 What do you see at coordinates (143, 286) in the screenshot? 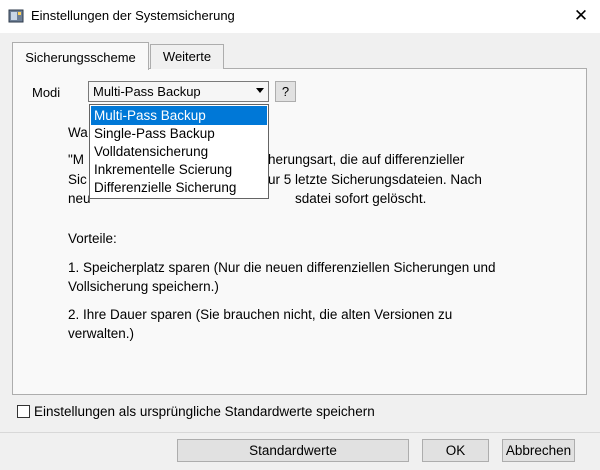
I see `advantage-1-line2: Vollsicherung speichern.)` at bounding box center [143, 286].